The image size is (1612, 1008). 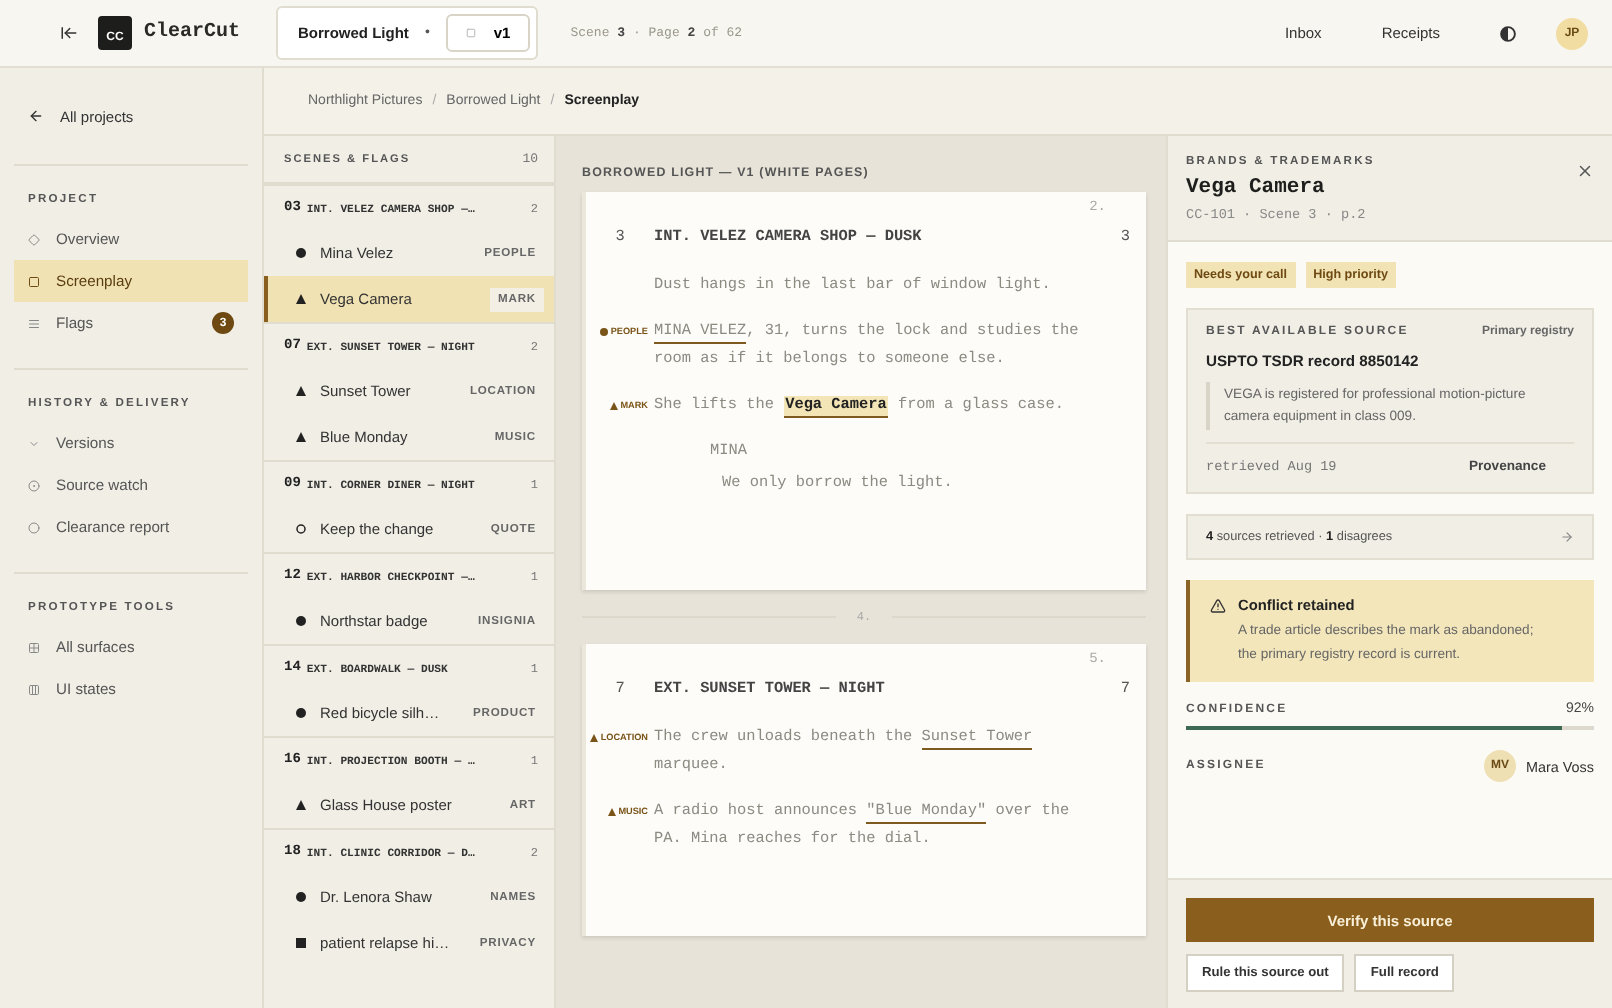 What do you see at coordinates (34, 689) in the screenshot?
I see `columns-icon` at bounding box center [34, 689].